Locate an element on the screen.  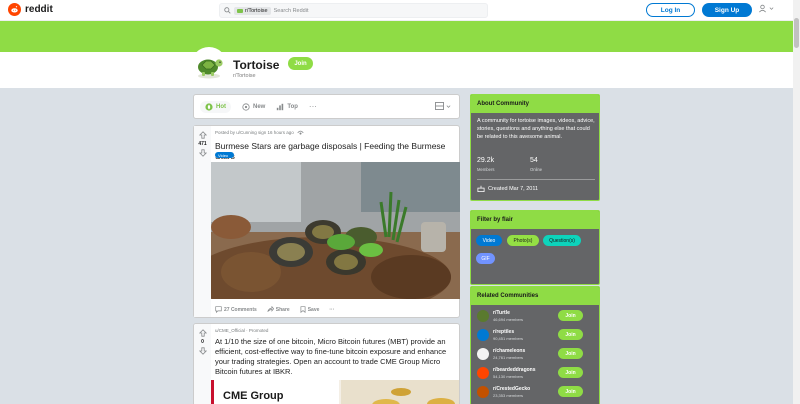
post-meta: Posted by u/Cunning sign 16 hours ago is located at coordinates (259, 132).